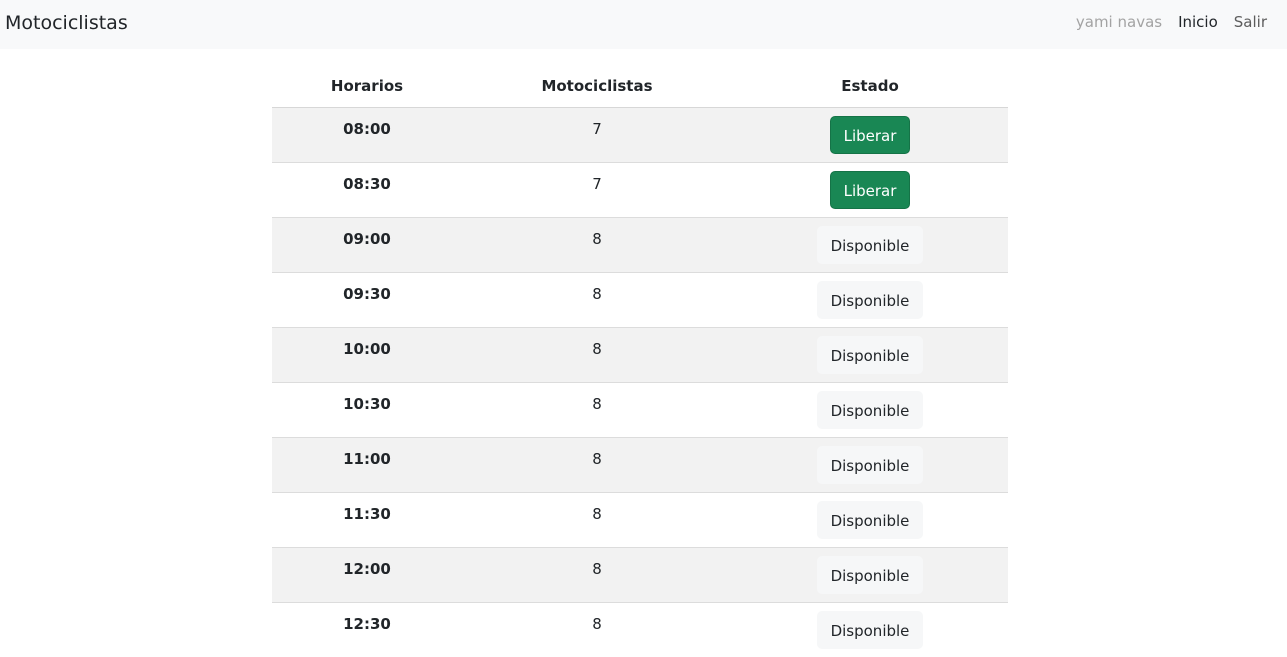  What do you see at coordinates (870, 87) in the screenshot?
I see `header-estado: Estado` at bounding box center [870, 87].